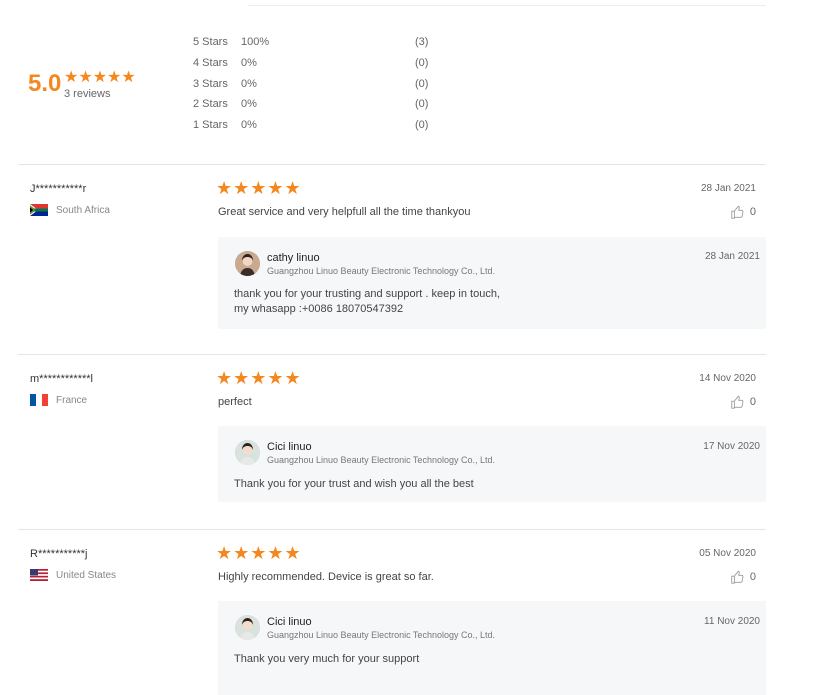 The image size is (813, 695). I want to click on reply-date: 17 Nov 2020, so click(731, 446).